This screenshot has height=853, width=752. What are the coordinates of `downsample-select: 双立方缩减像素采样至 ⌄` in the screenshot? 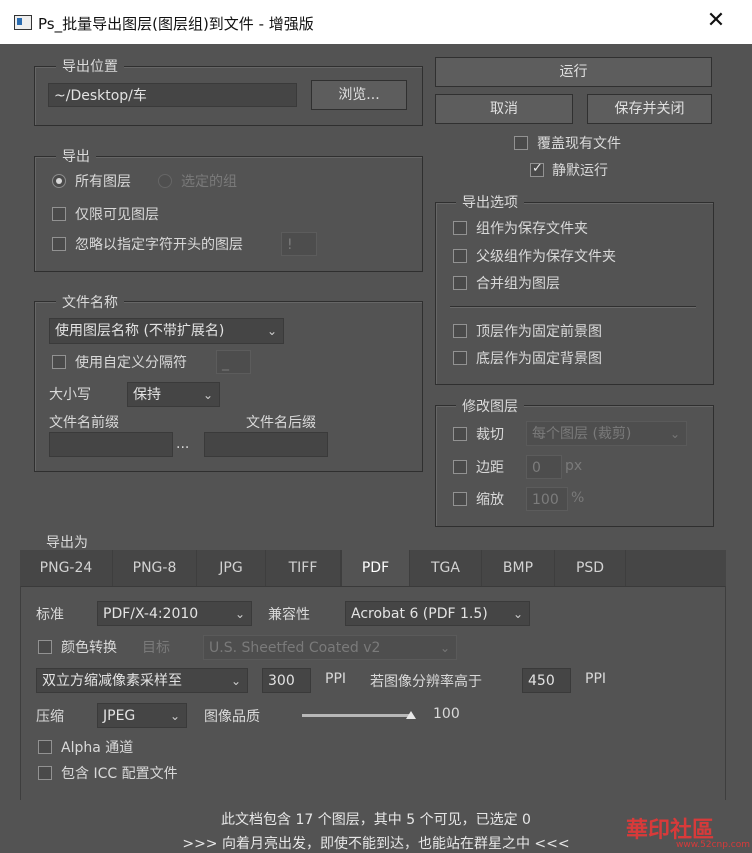 It's located at (142, 680).